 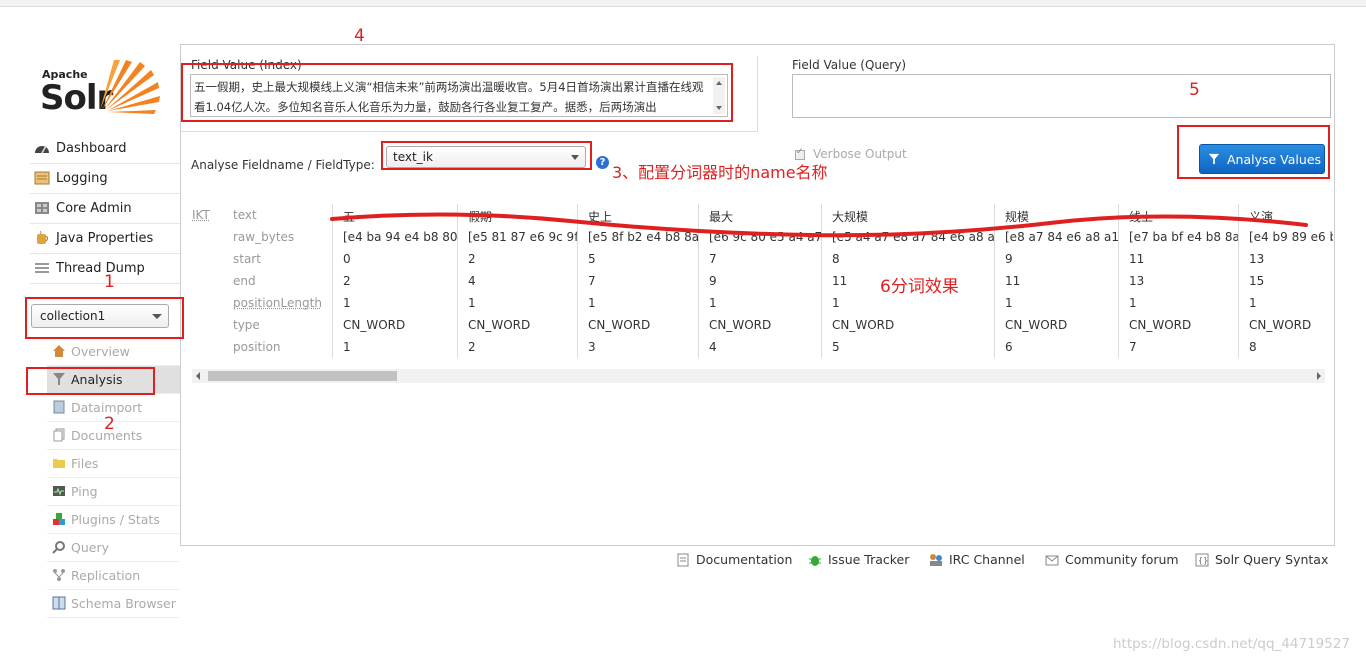 What do you see at coordinates (59, 407) in the screenshot?
I see `dataimport-icon` at bounding box center [59, 407].